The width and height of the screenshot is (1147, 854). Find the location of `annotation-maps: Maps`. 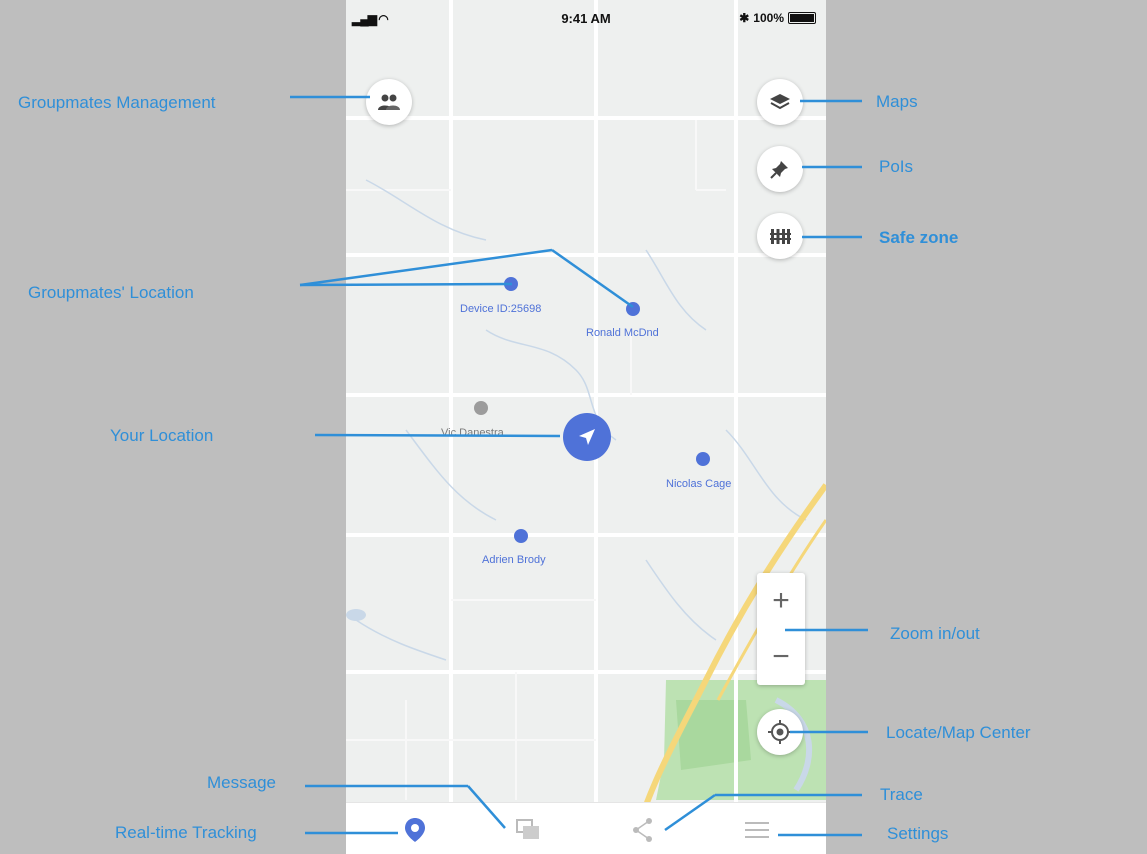

annotation-maps: Maps is located at coordinates (897, 101).